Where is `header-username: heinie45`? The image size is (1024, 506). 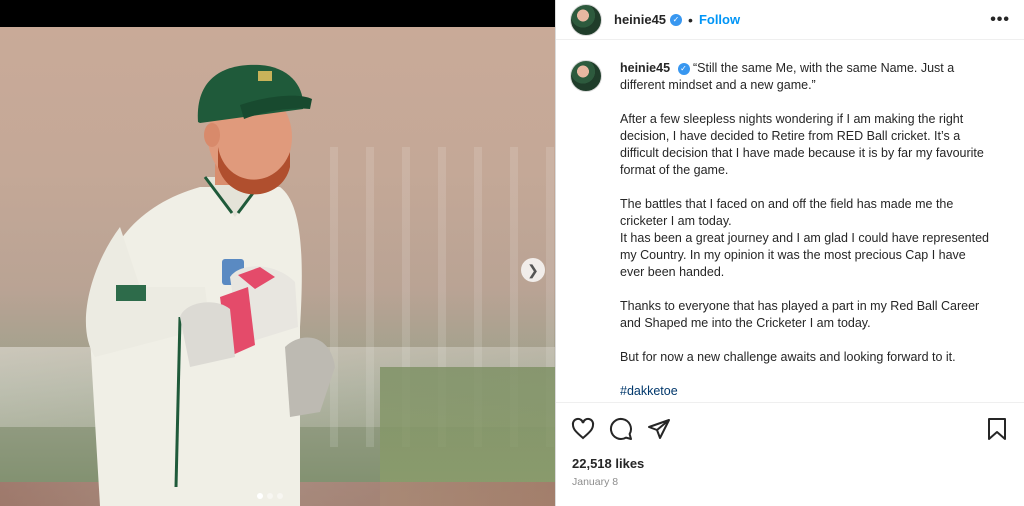 header-username: heinie45 is located at coordinates (640, 19).